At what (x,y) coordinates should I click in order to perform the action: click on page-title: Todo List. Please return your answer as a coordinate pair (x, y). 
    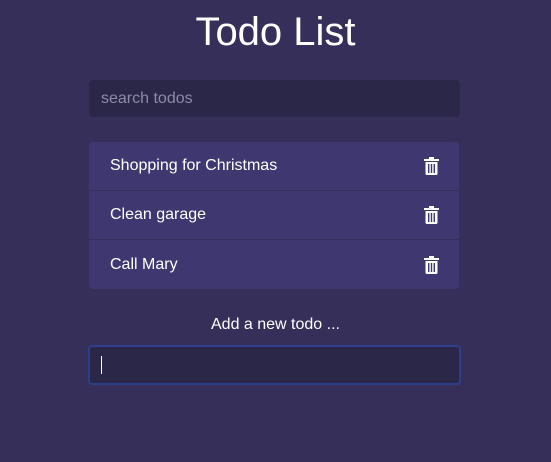
    Looking at the image, I should click on (275, 32).